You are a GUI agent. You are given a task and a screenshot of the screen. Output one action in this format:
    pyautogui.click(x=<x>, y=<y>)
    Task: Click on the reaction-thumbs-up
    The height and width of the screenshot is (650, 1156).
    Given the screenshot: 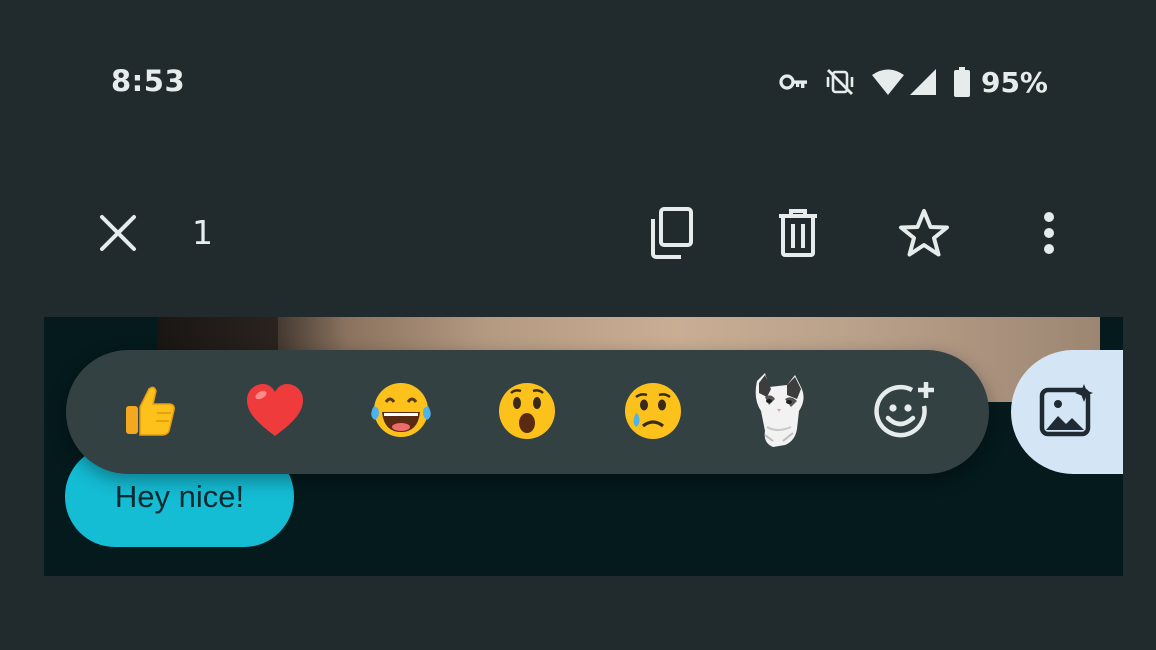 What is the action you would take?
    pyautogui.click(x=149, y=413)
    